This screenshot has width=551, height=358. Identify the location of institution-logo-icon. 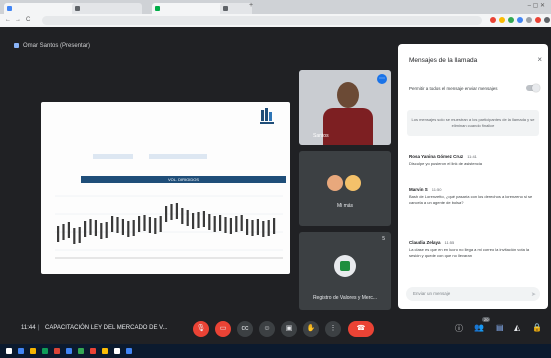
(267, 116).